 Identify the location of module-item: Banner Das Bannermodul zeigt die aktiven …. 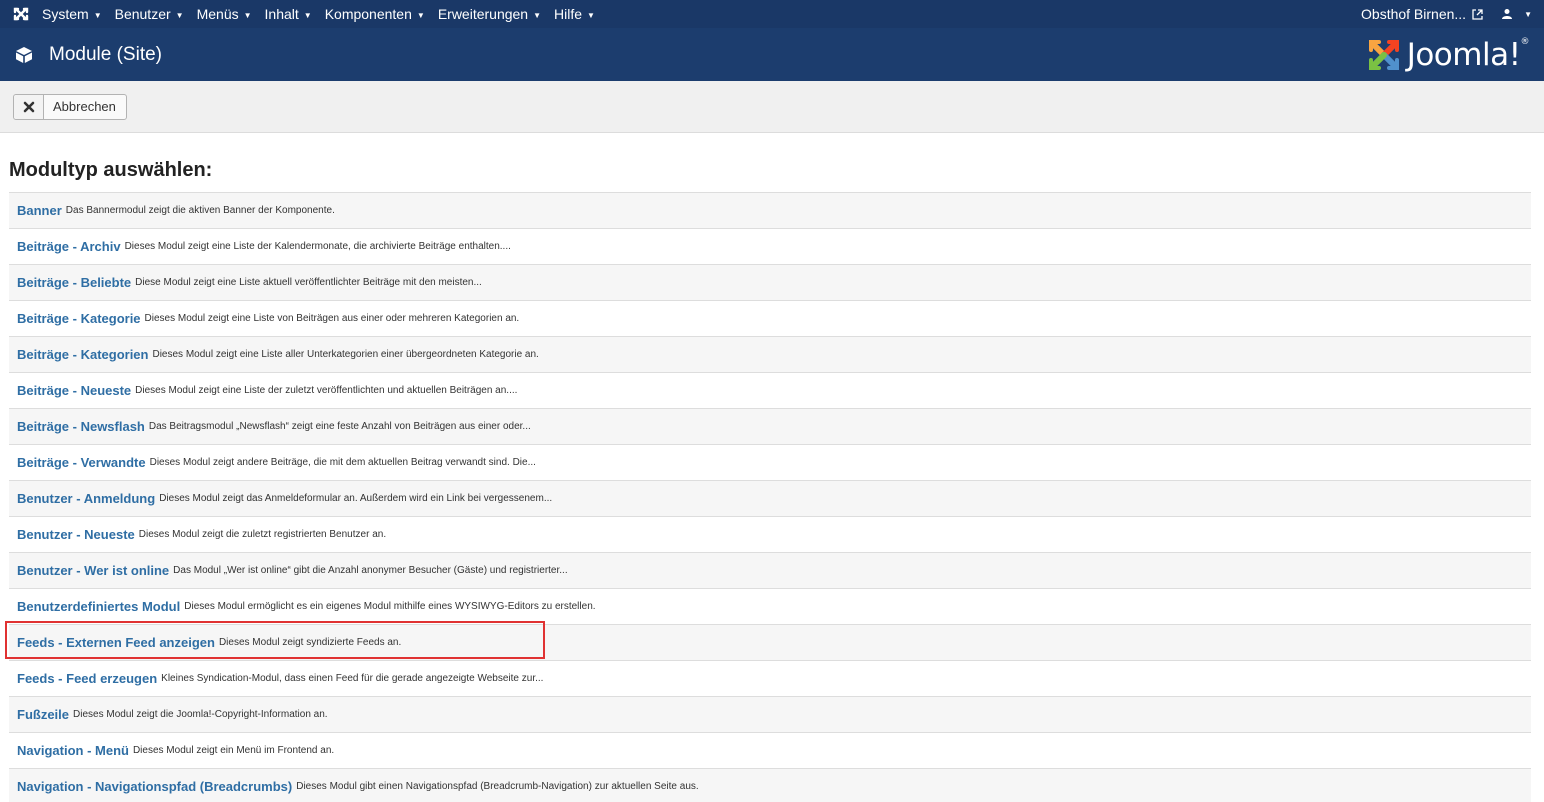
(770, 211).